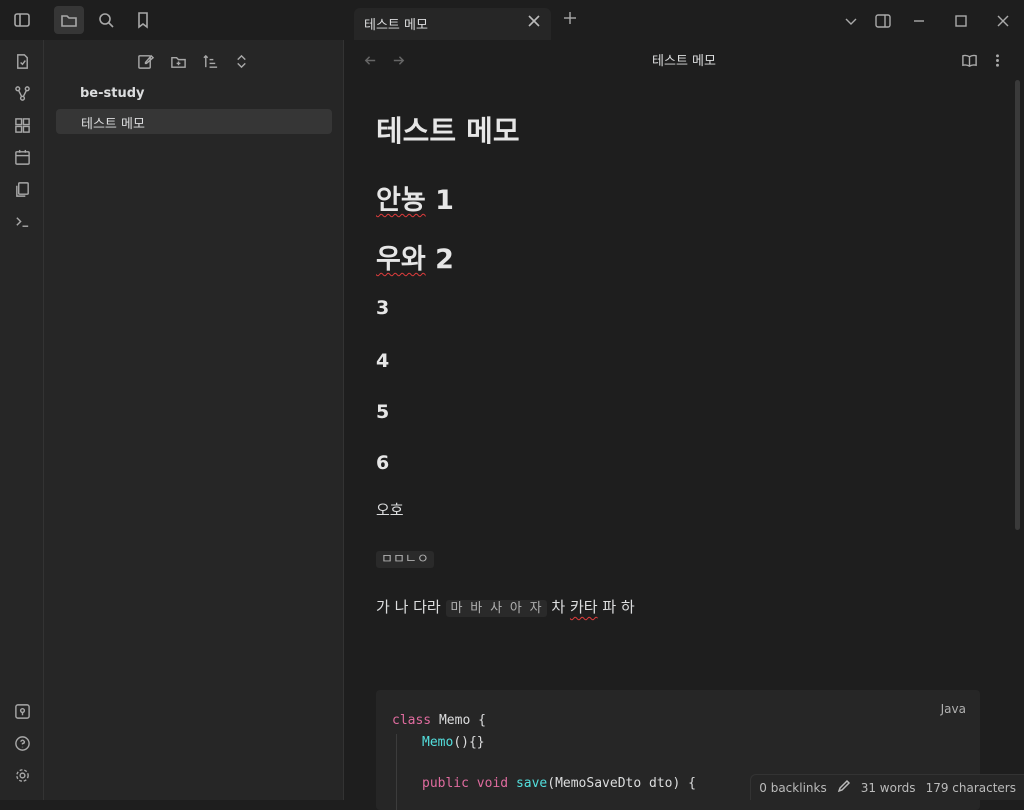 Image resolution: width=1024 pixels, height=810 pixels. I want to click on canvas-icon, so click(22, 125).